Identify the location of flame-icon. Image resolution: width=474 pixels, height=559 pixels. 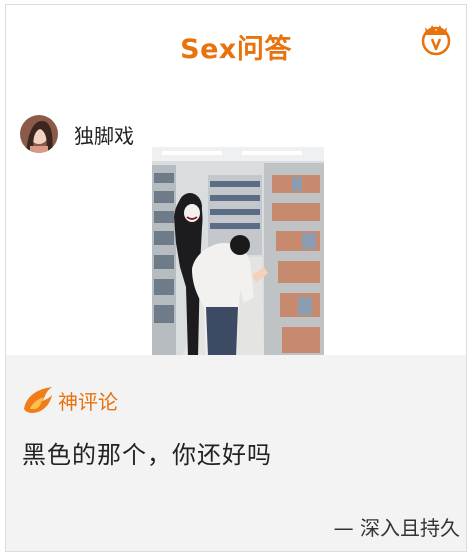
(38, 400).